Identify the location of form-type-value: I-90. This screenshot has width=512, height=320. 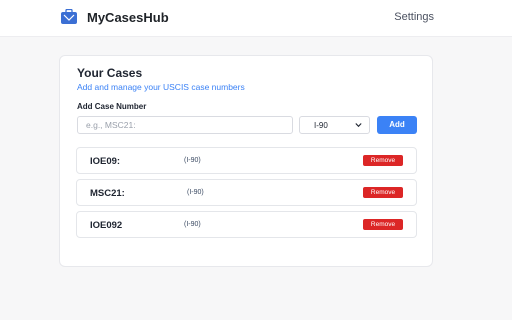
(321, 125).